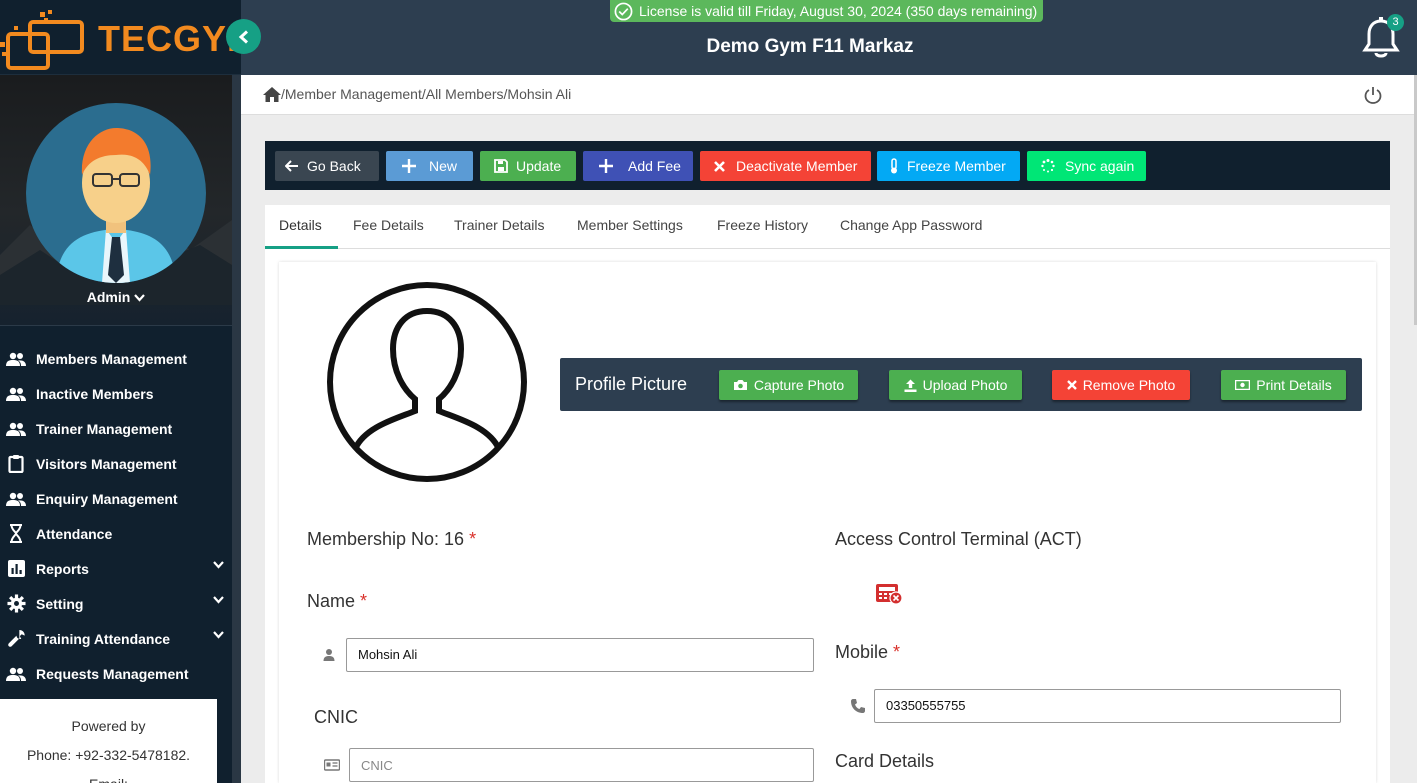 The image size is (1417, 783). I want to click on power-icon, so click(1373, 95).